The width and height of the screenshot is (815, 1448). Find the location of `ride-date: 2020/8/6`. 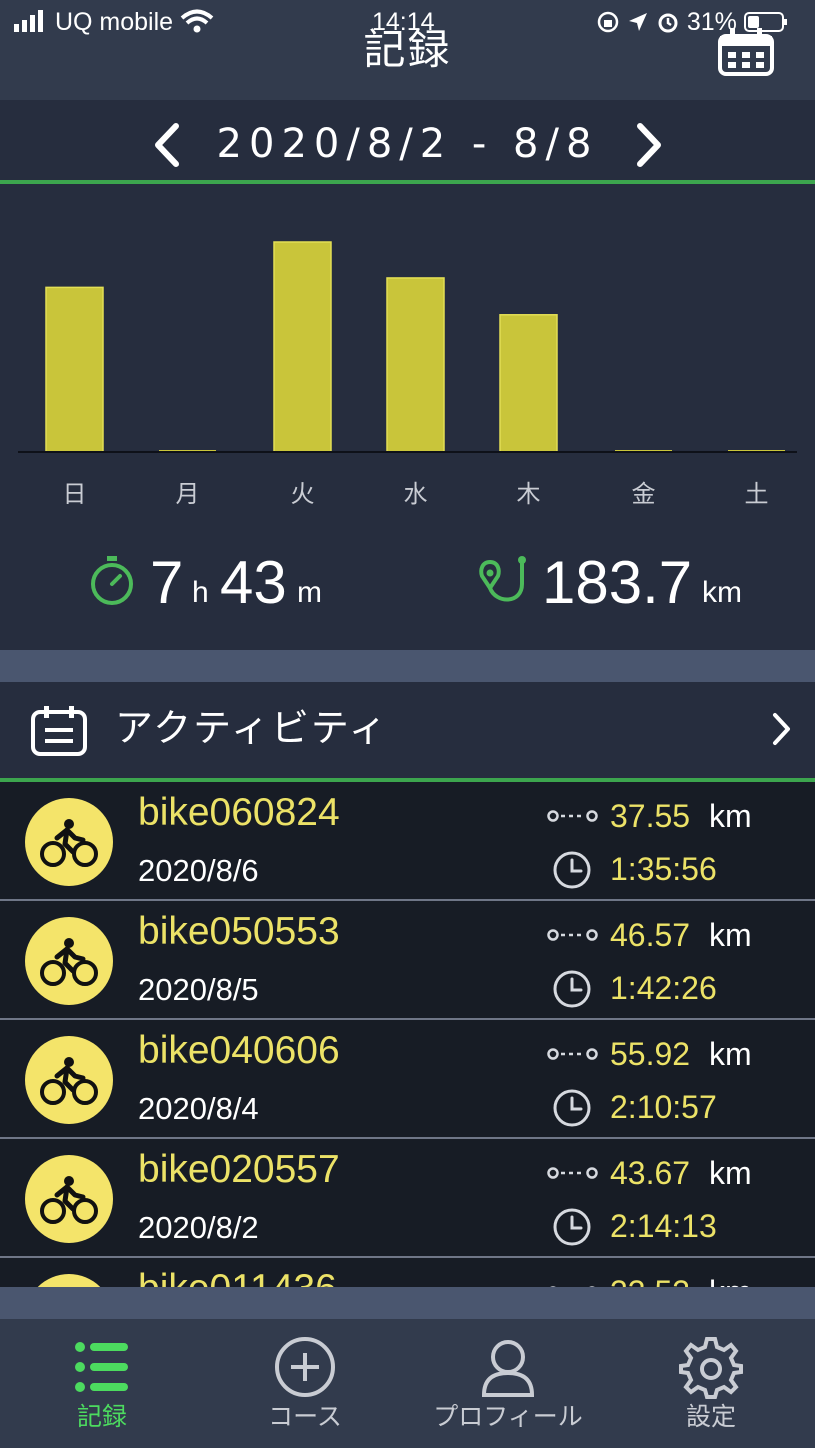

ride-date: 2020/8/6 is located at coordinates (198, 870).